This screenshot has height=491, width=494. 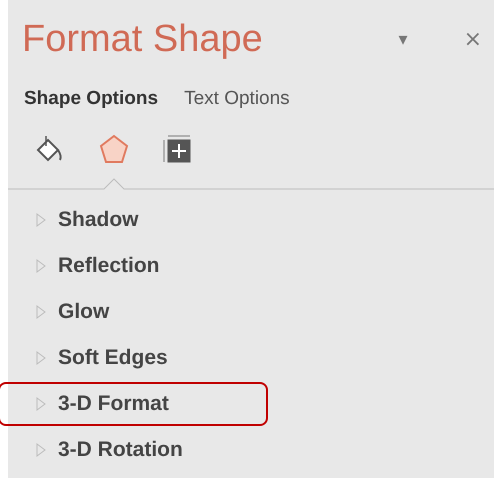 I want to click on section-header: Glow, so click(x=84, y=312).